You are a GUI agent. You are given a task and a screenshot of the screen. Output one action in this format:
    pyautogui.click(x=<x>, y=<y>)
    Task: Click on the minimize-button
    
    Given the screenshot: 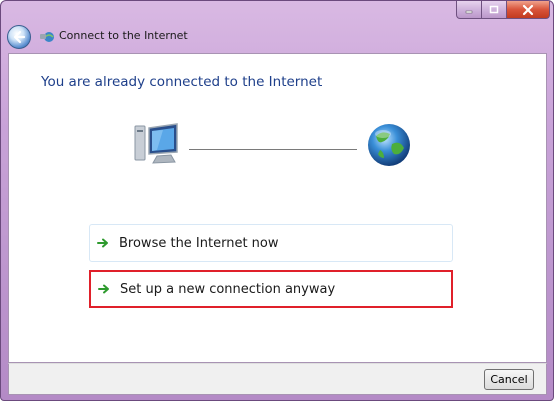 What is the action you would take?
    pyautogui.click(x=469, y=10)
    